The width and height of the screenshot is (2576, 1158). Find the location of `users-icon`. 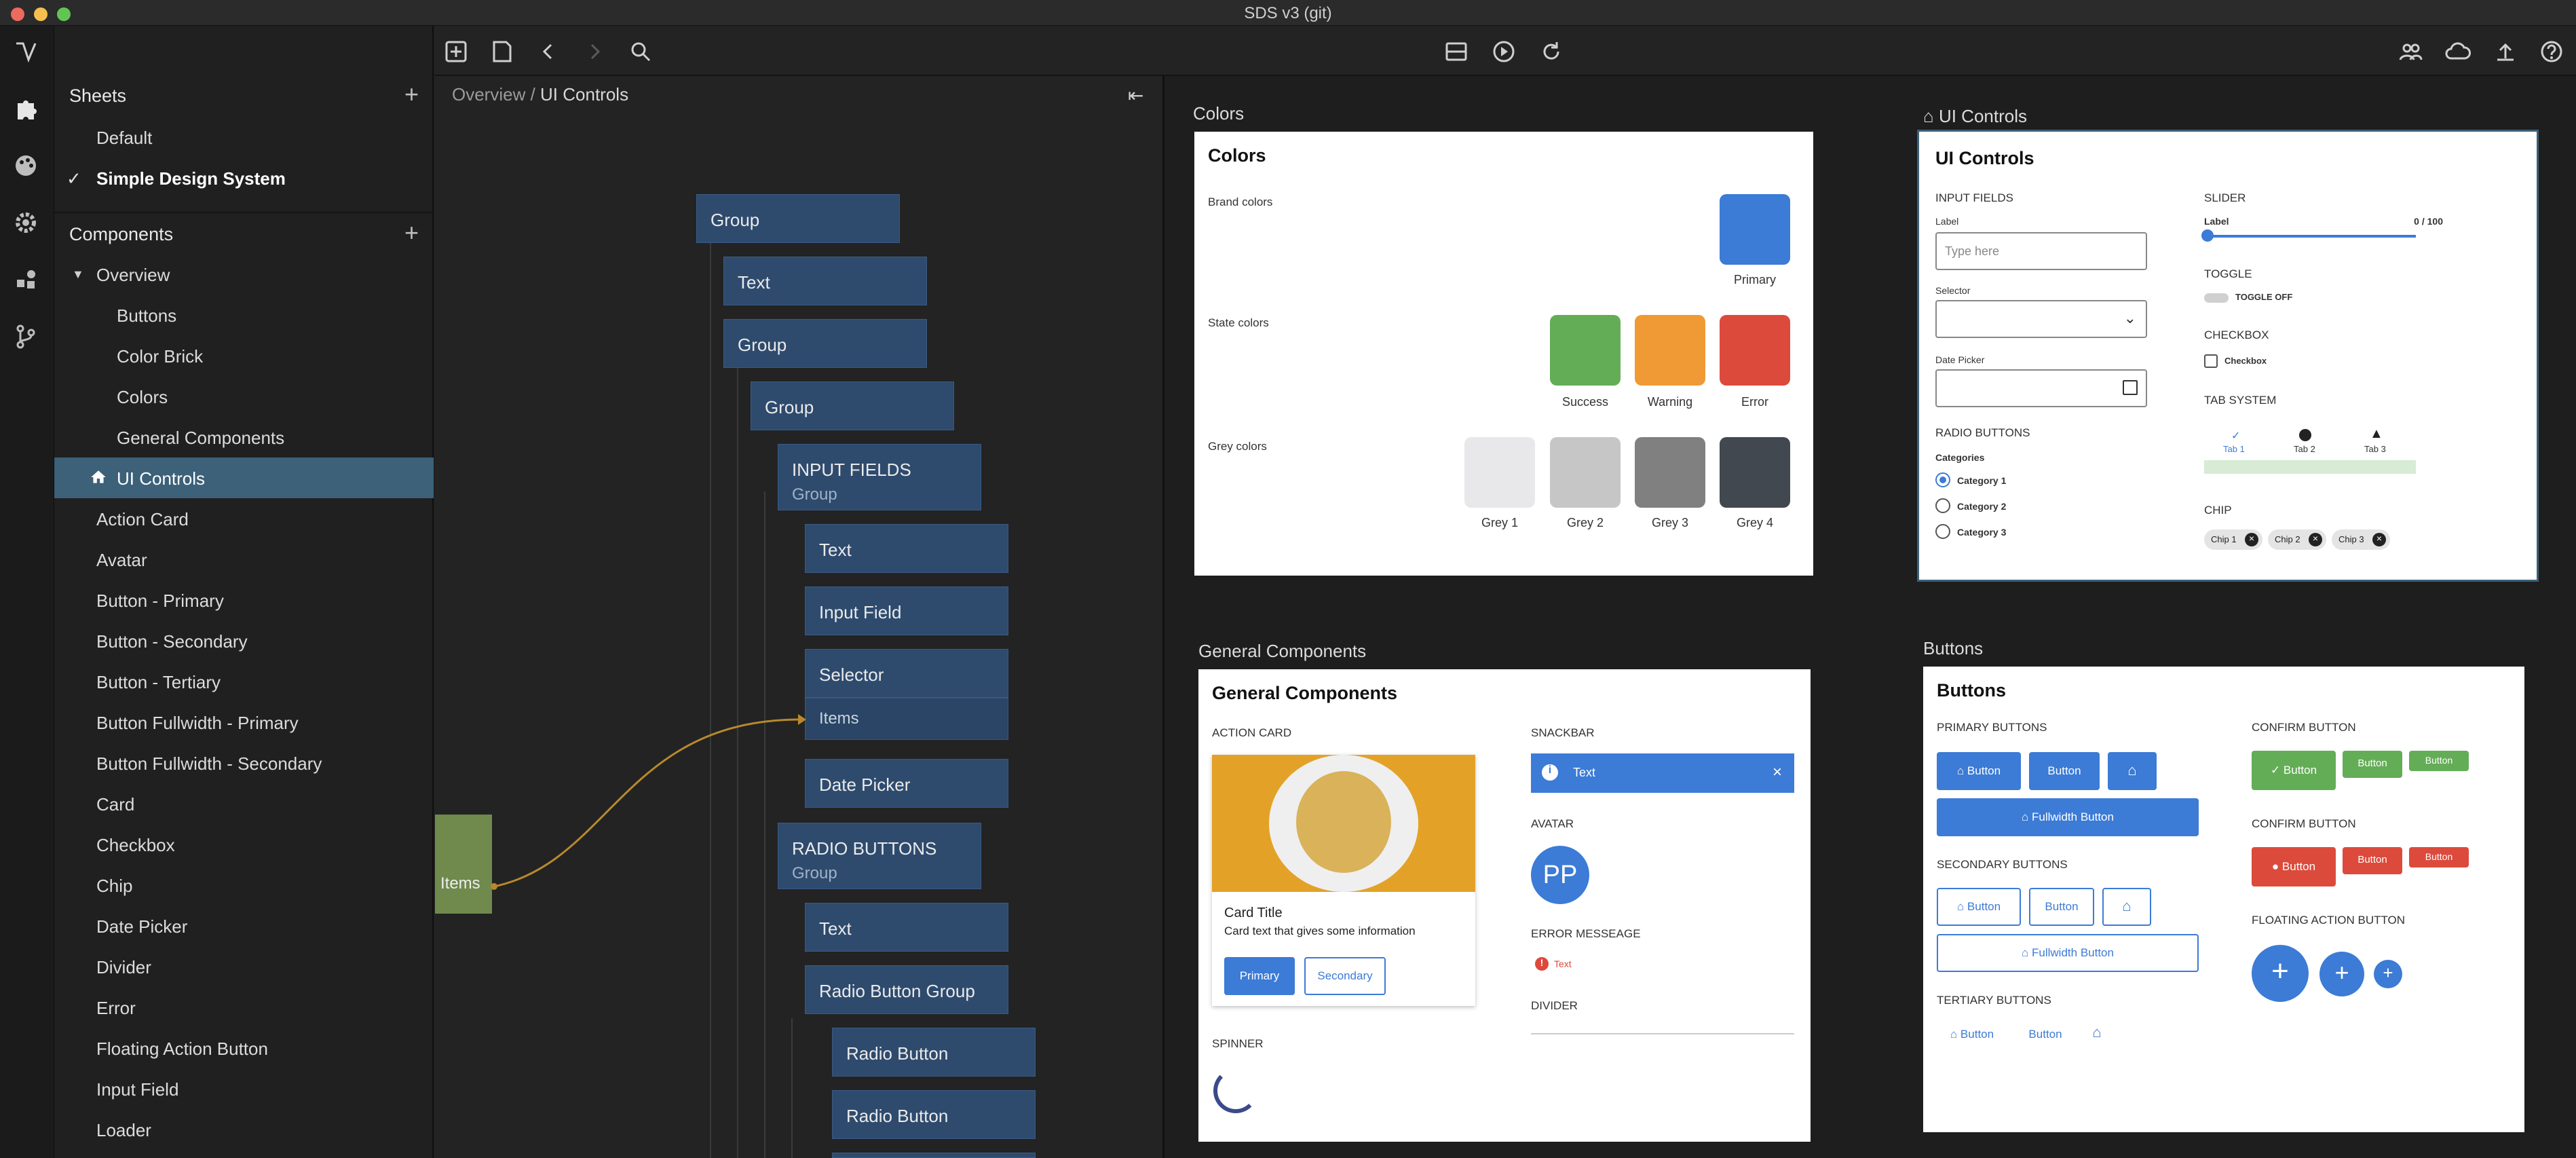

users-icon is located at coordinates (2410, 51).